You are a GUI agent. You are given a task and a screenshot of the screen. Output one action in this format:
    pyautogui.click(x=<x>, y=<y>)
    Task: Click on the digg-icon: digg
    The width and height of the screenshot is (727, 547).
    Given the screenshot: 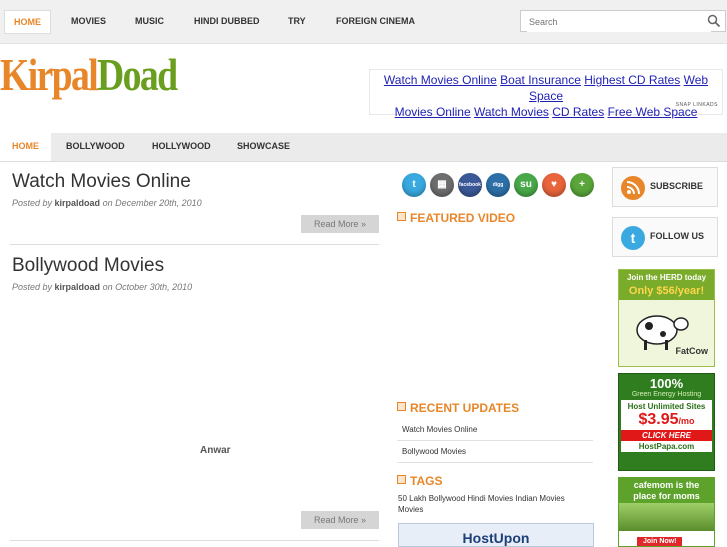 What is the action you would take?
    pyautogui.click(x=498, y=185)
    